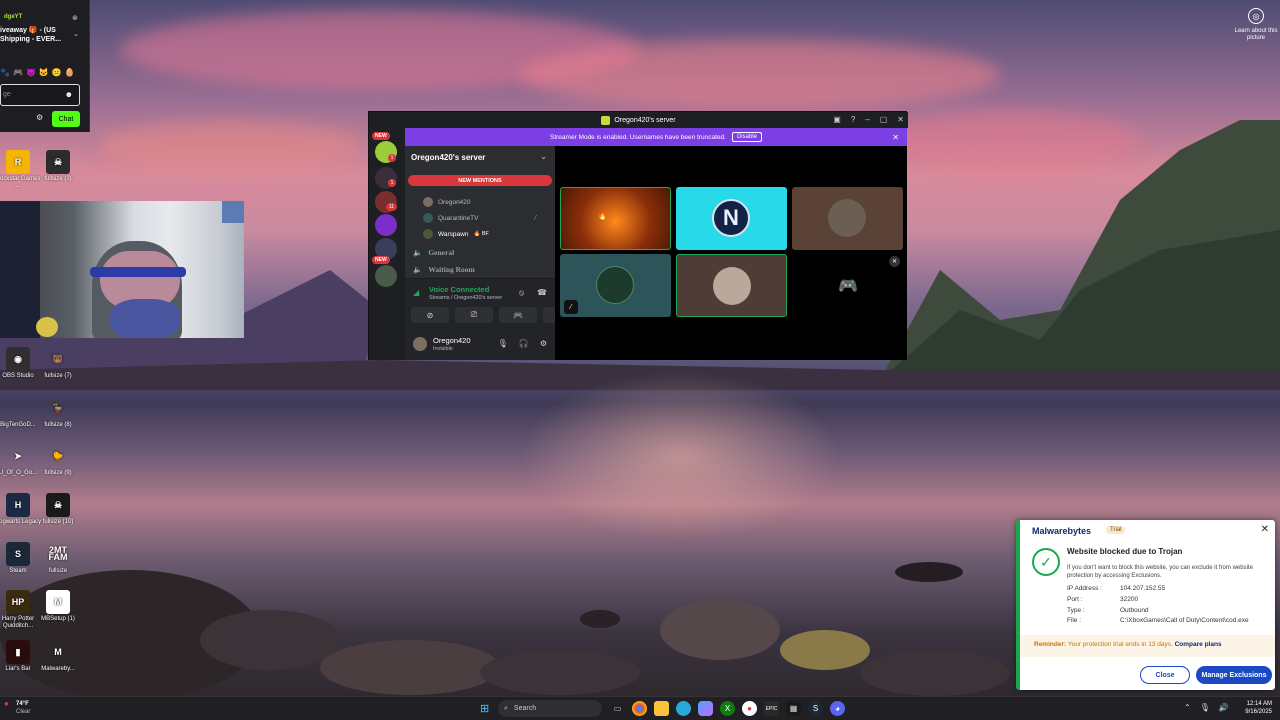  What do you see at coordinates (58, 376) in the screenshot?
I see `desktop-icon-label: fullsize (7)` at bounding box center [58, 376].